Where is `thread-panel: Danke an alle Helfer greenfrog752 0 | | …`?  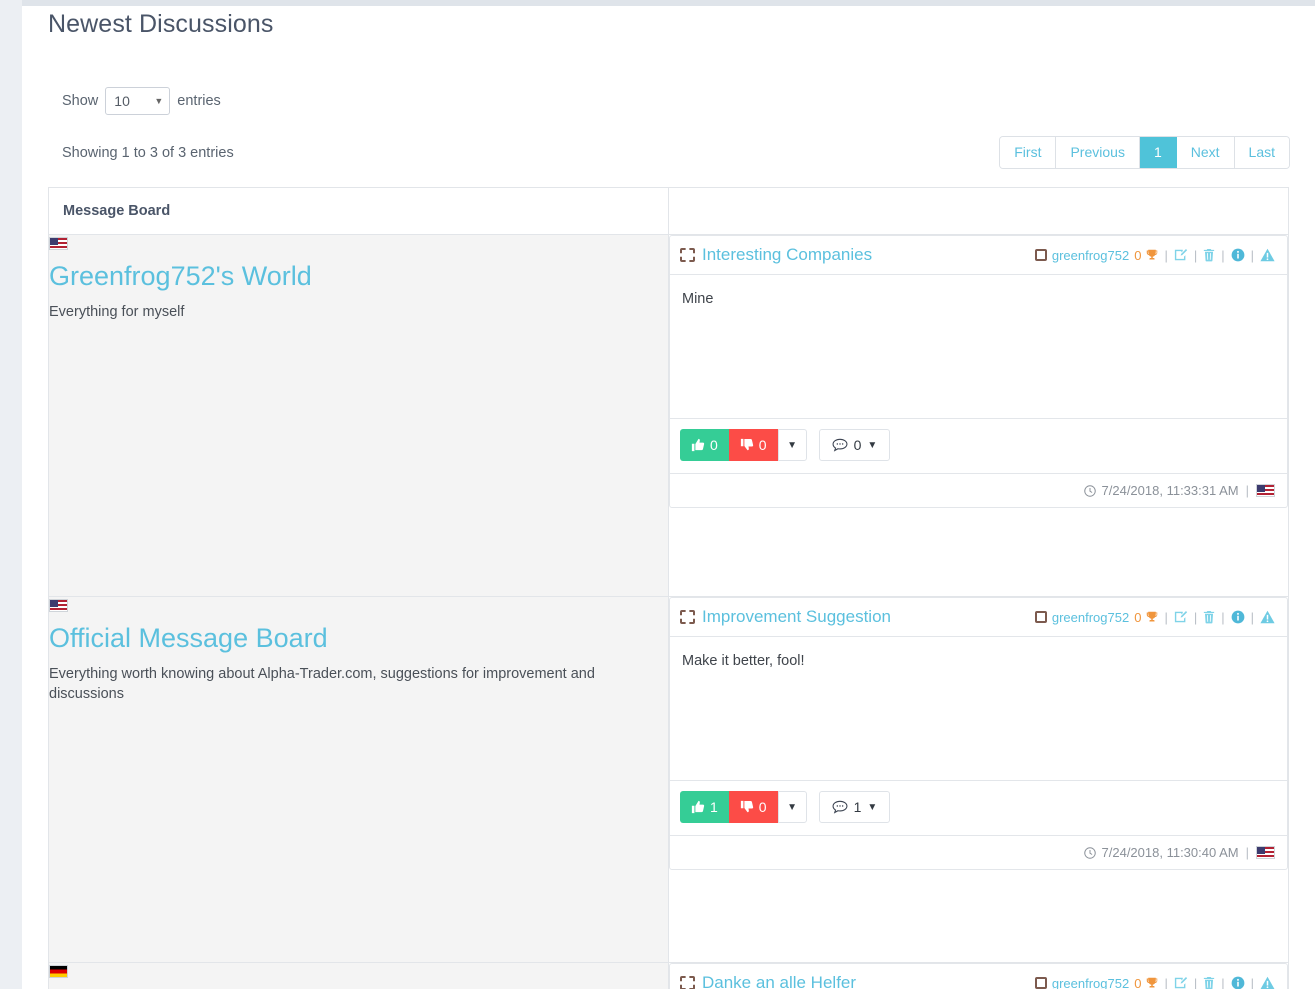 thread-panel: Danke an alle Helfer greenfrog752 0 | | … is located at coordinates (978, 976).